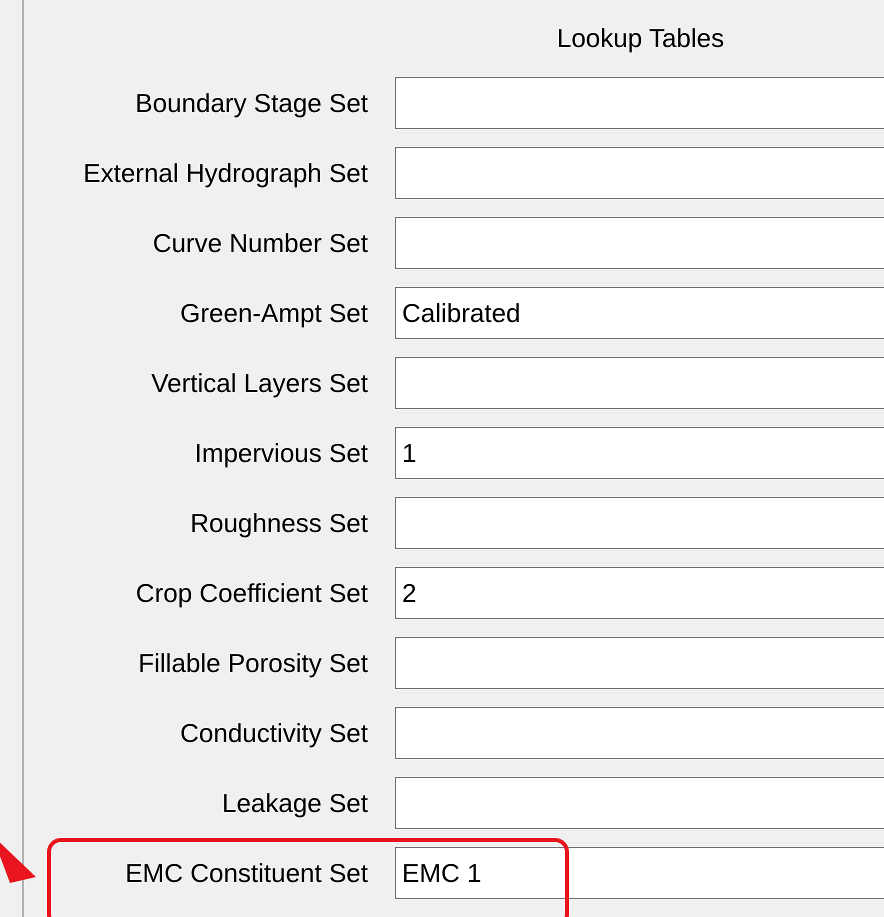 The height and width of the screenshot is (917, 884). I want to click on field-label: Fillable Porosity Set, so click(252, 663).